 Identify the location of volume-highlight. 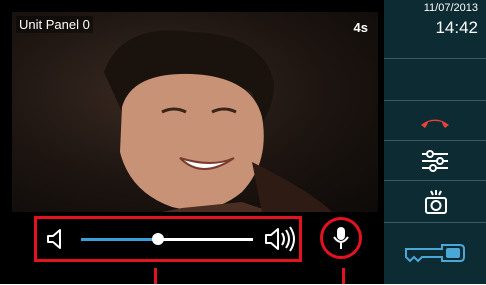
(168, 239).